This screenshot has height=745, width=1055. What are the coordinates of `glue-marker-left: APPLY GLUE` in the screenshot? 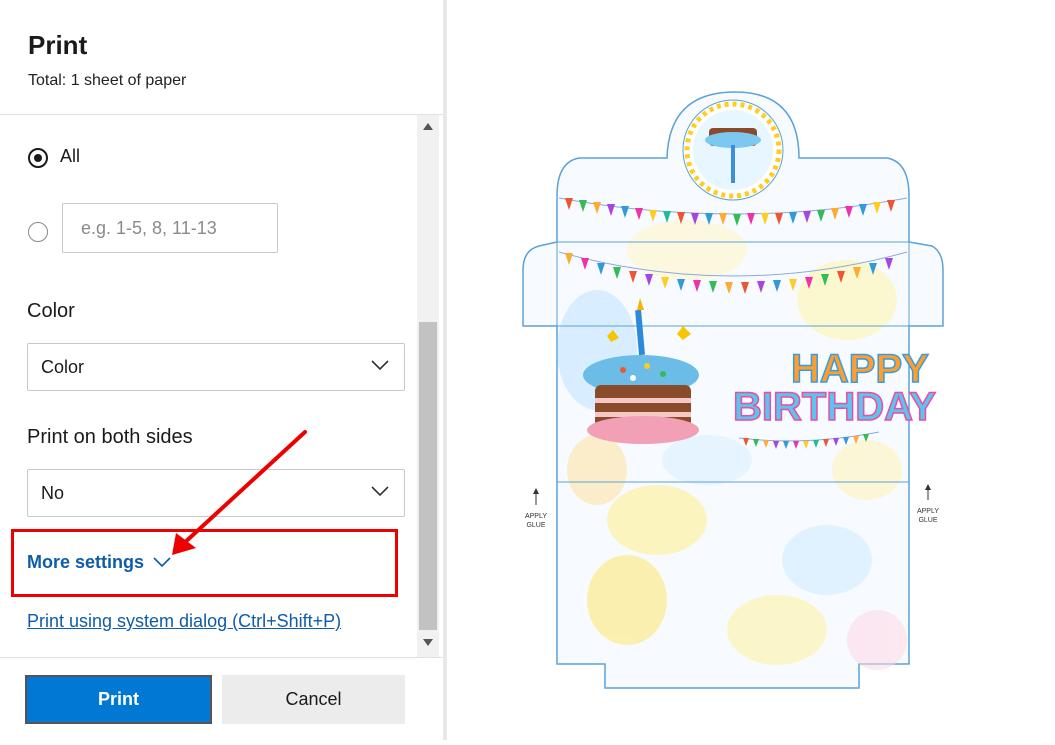 It's located at (536, 508).